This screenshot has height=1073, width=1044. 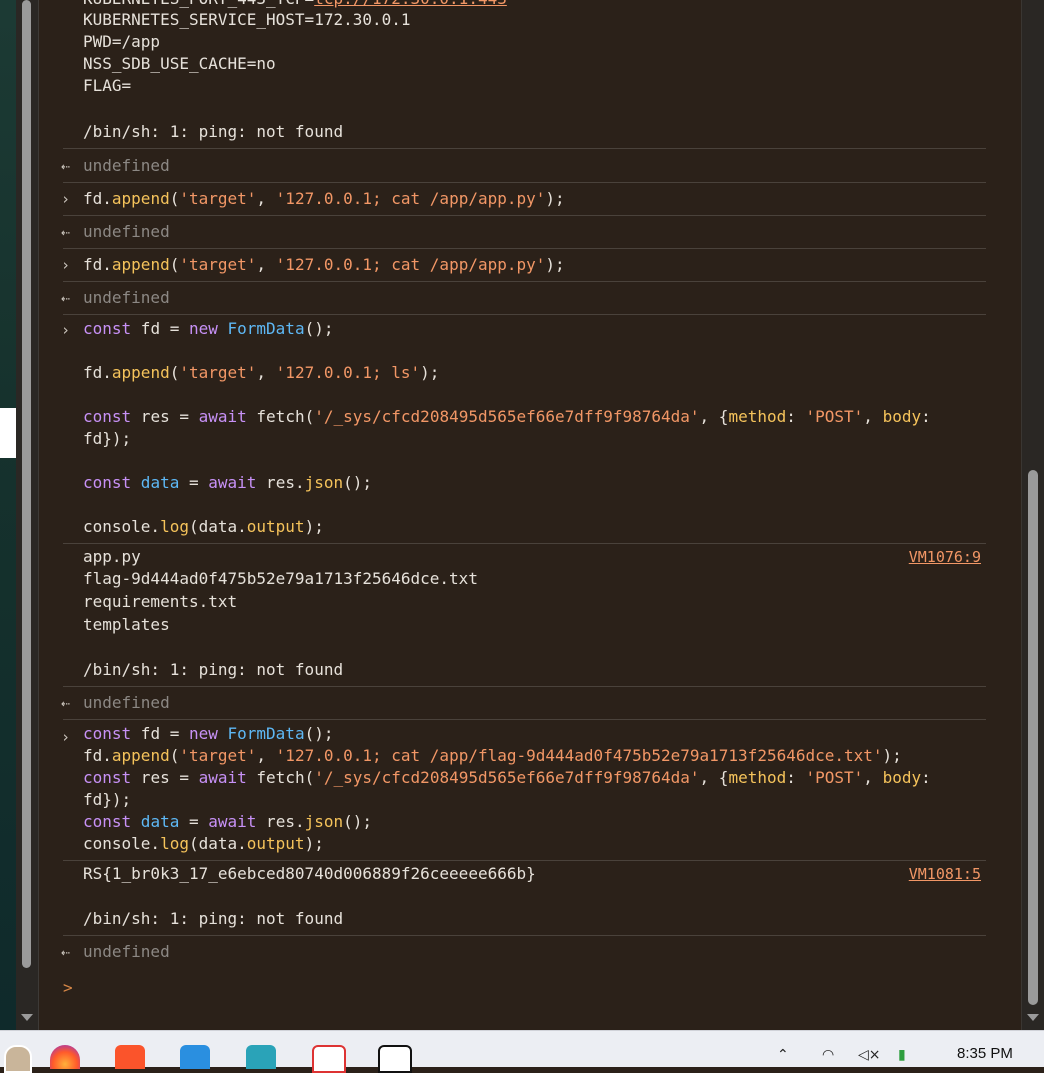 I want to click on user-avatar-icon, so click(x=18, y=1059).